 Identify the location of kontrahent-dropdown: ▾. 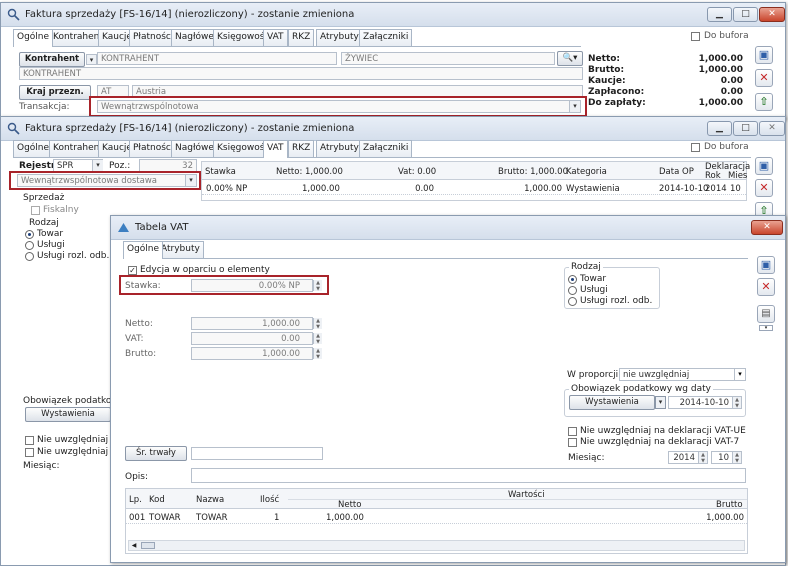
(91, 59).